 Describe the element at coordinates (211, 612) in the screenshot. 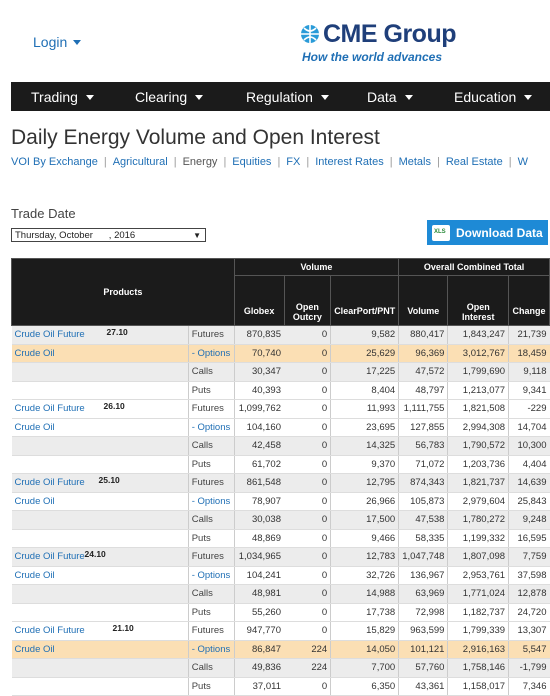

I see `type-cell: Puts` at that location.